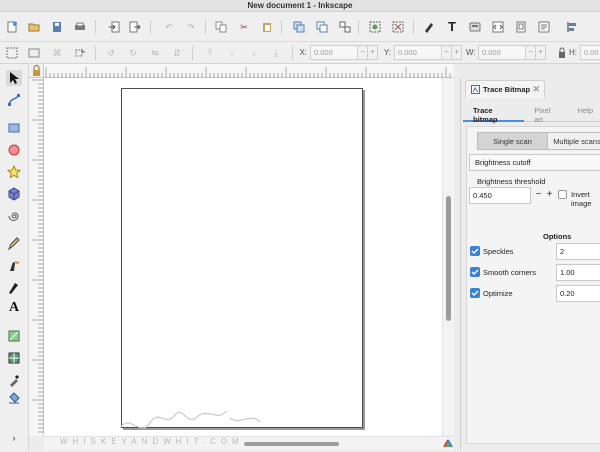 This screenshot has width=600, height=452. I want to click on width-field: W: 0.000 − +, so click(506, 52).